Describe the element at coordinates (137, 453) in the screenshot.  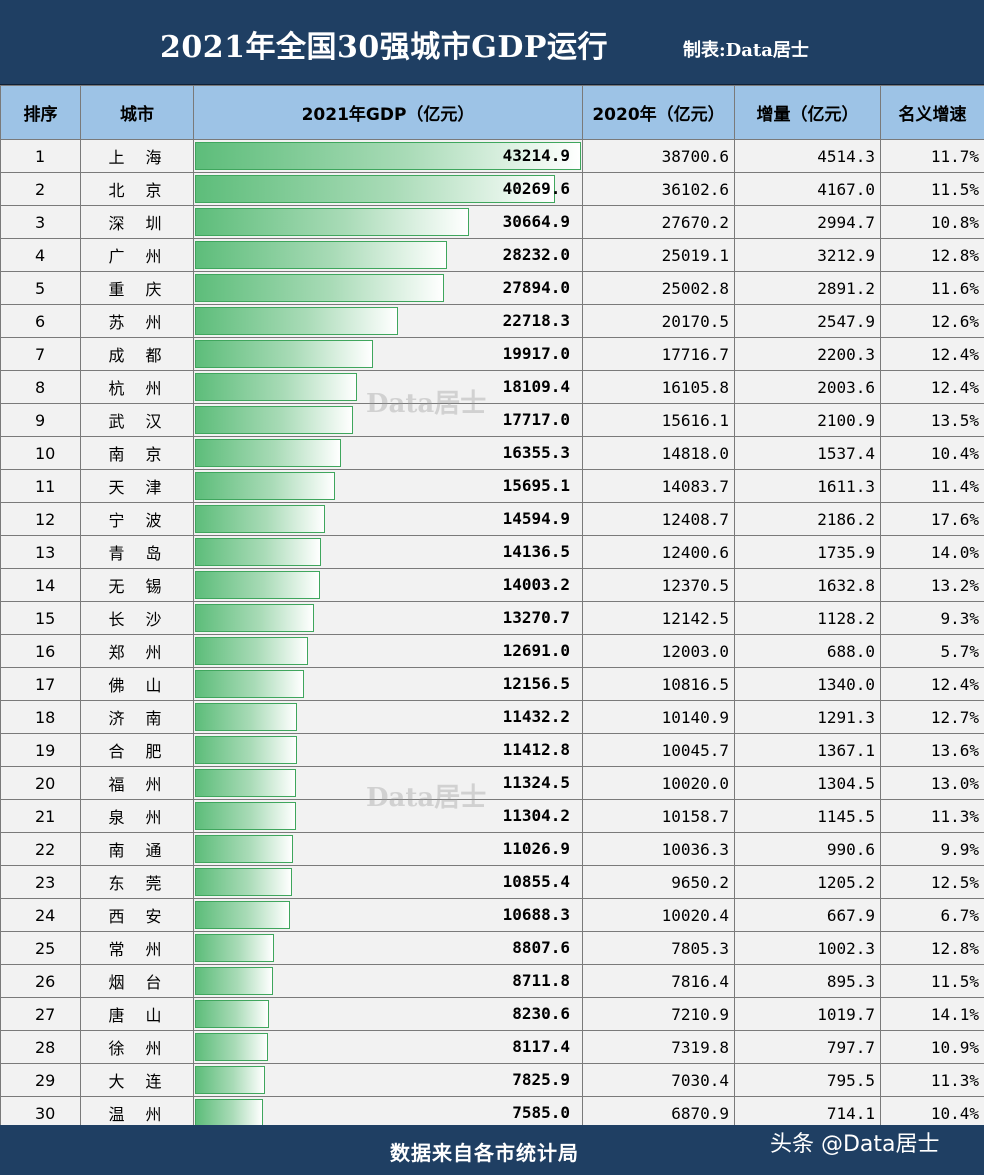
I see `city-cell: 南 京` at that location.